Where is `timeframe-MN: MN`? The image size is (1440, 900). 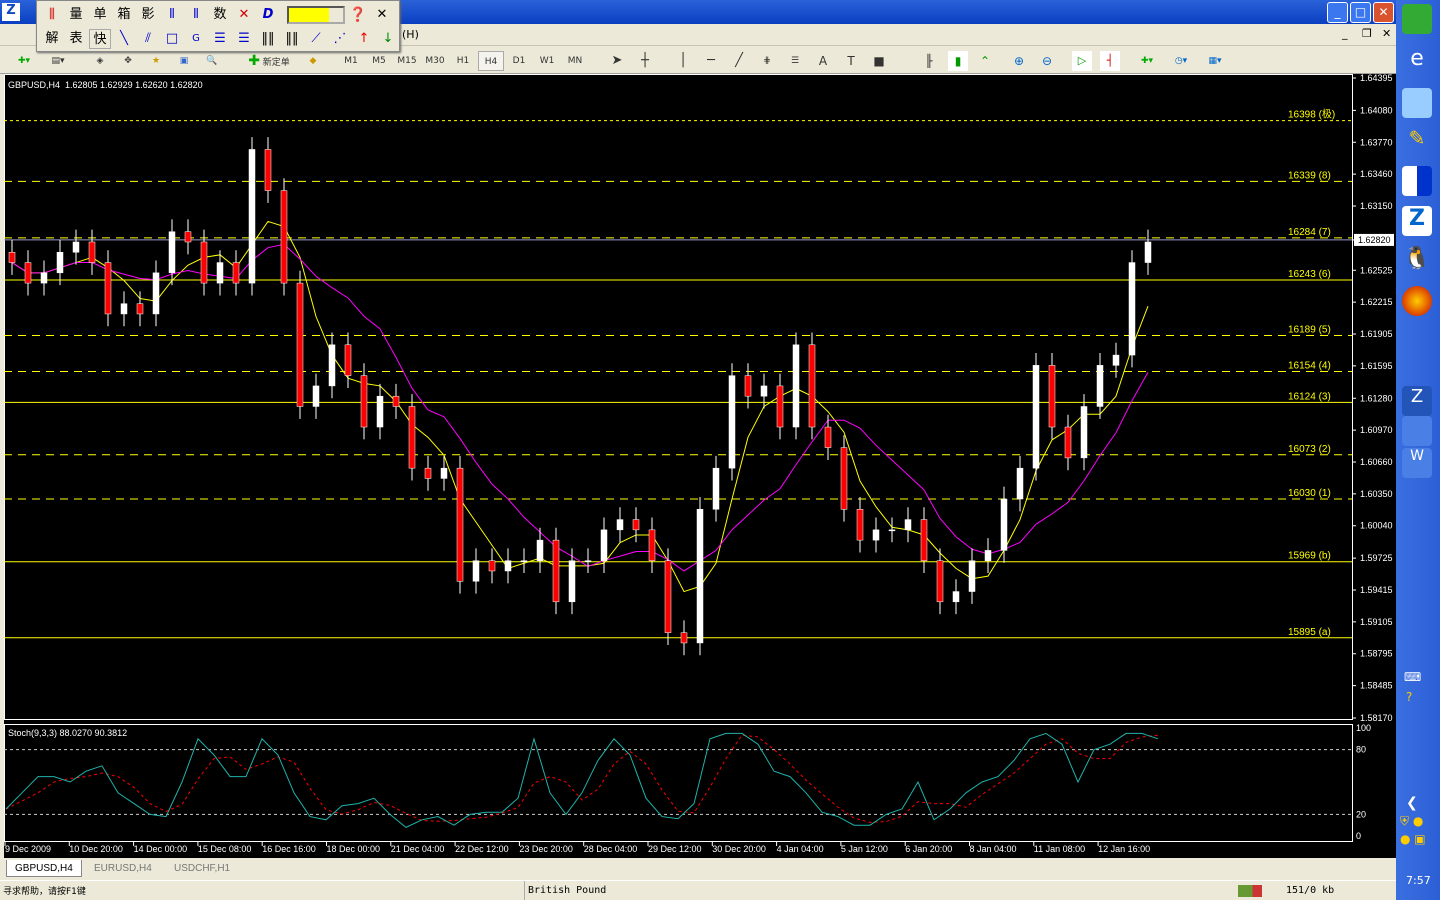 timeframe-MN: MN is located at coordinates (575, 61).